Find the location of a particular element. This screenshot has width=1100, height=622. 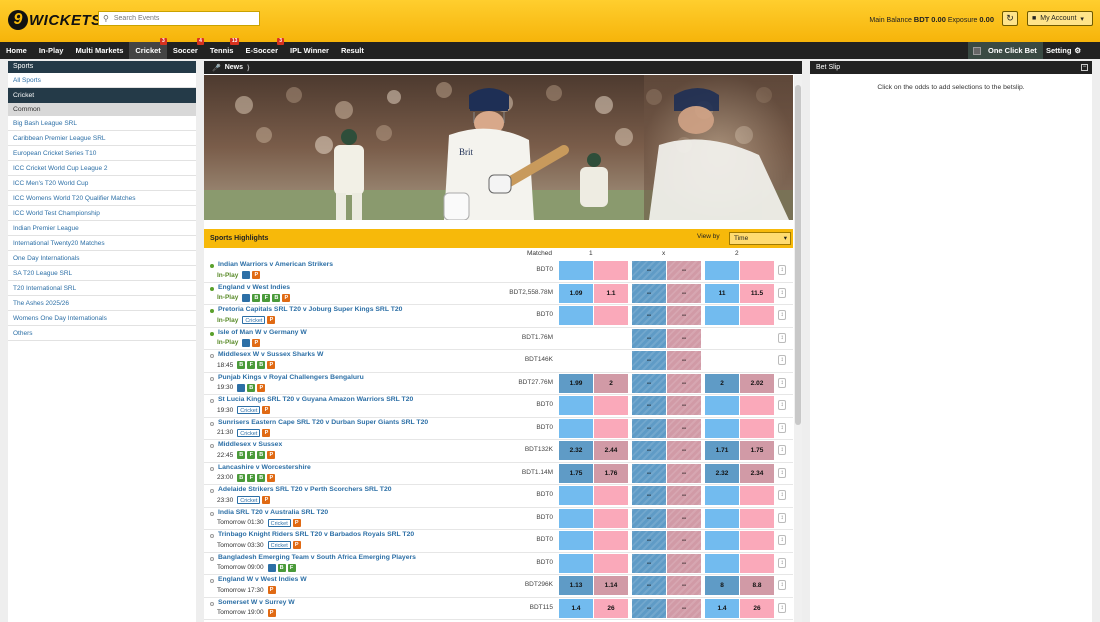

tab-cricket: Cricket 3 is located at coordinates (148, 48).